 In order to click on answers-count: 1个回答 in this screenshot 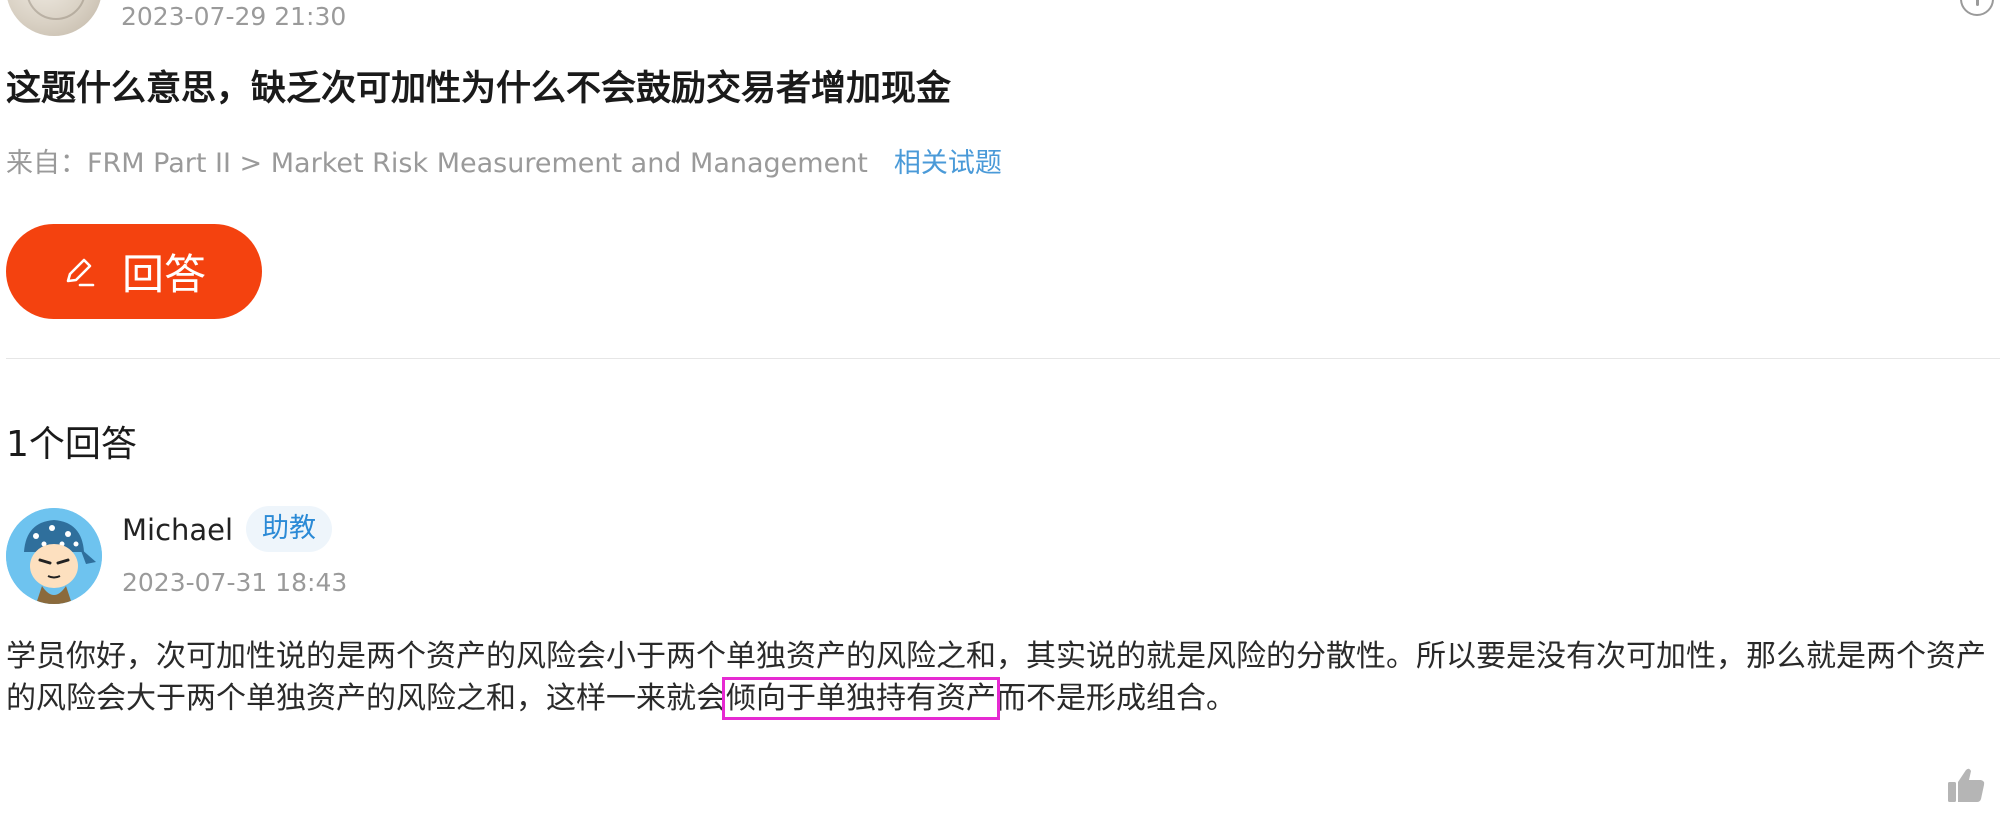, I will do `click(71, 444)`.